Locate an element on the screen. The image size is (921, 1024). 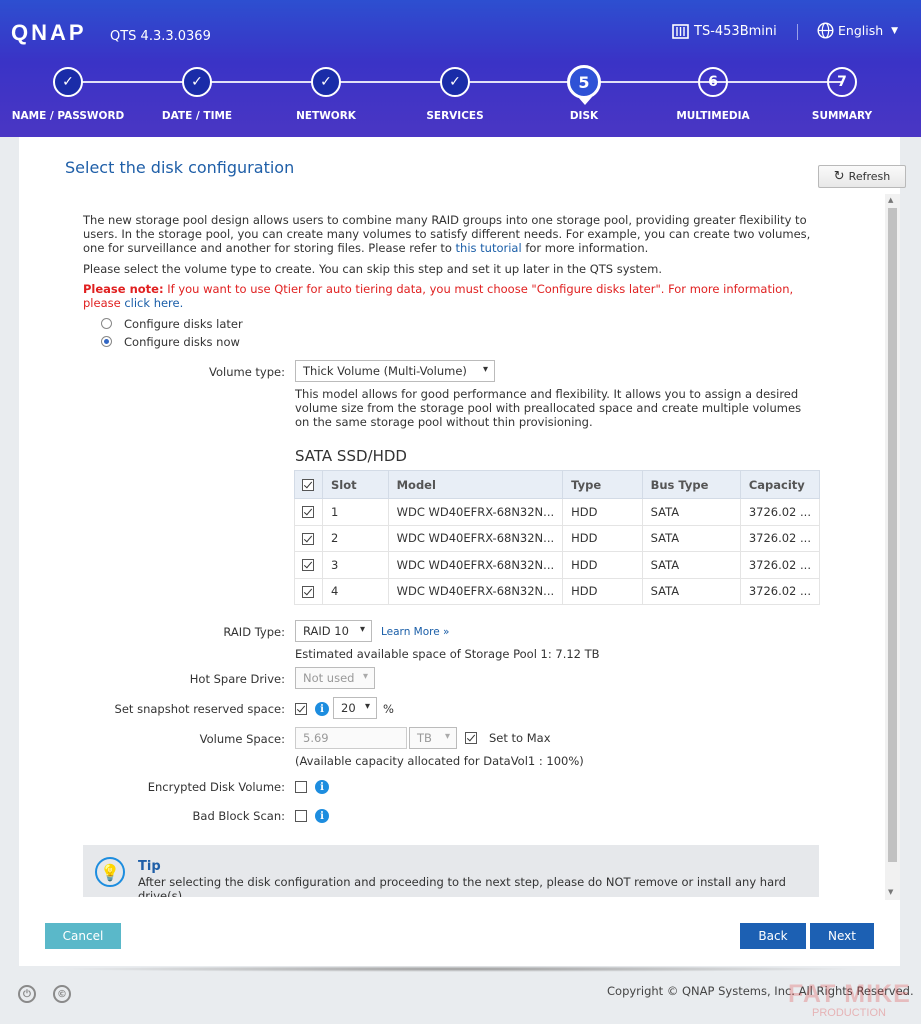
raid-type-select: RAID 10 is located at coordinates (333, 631).